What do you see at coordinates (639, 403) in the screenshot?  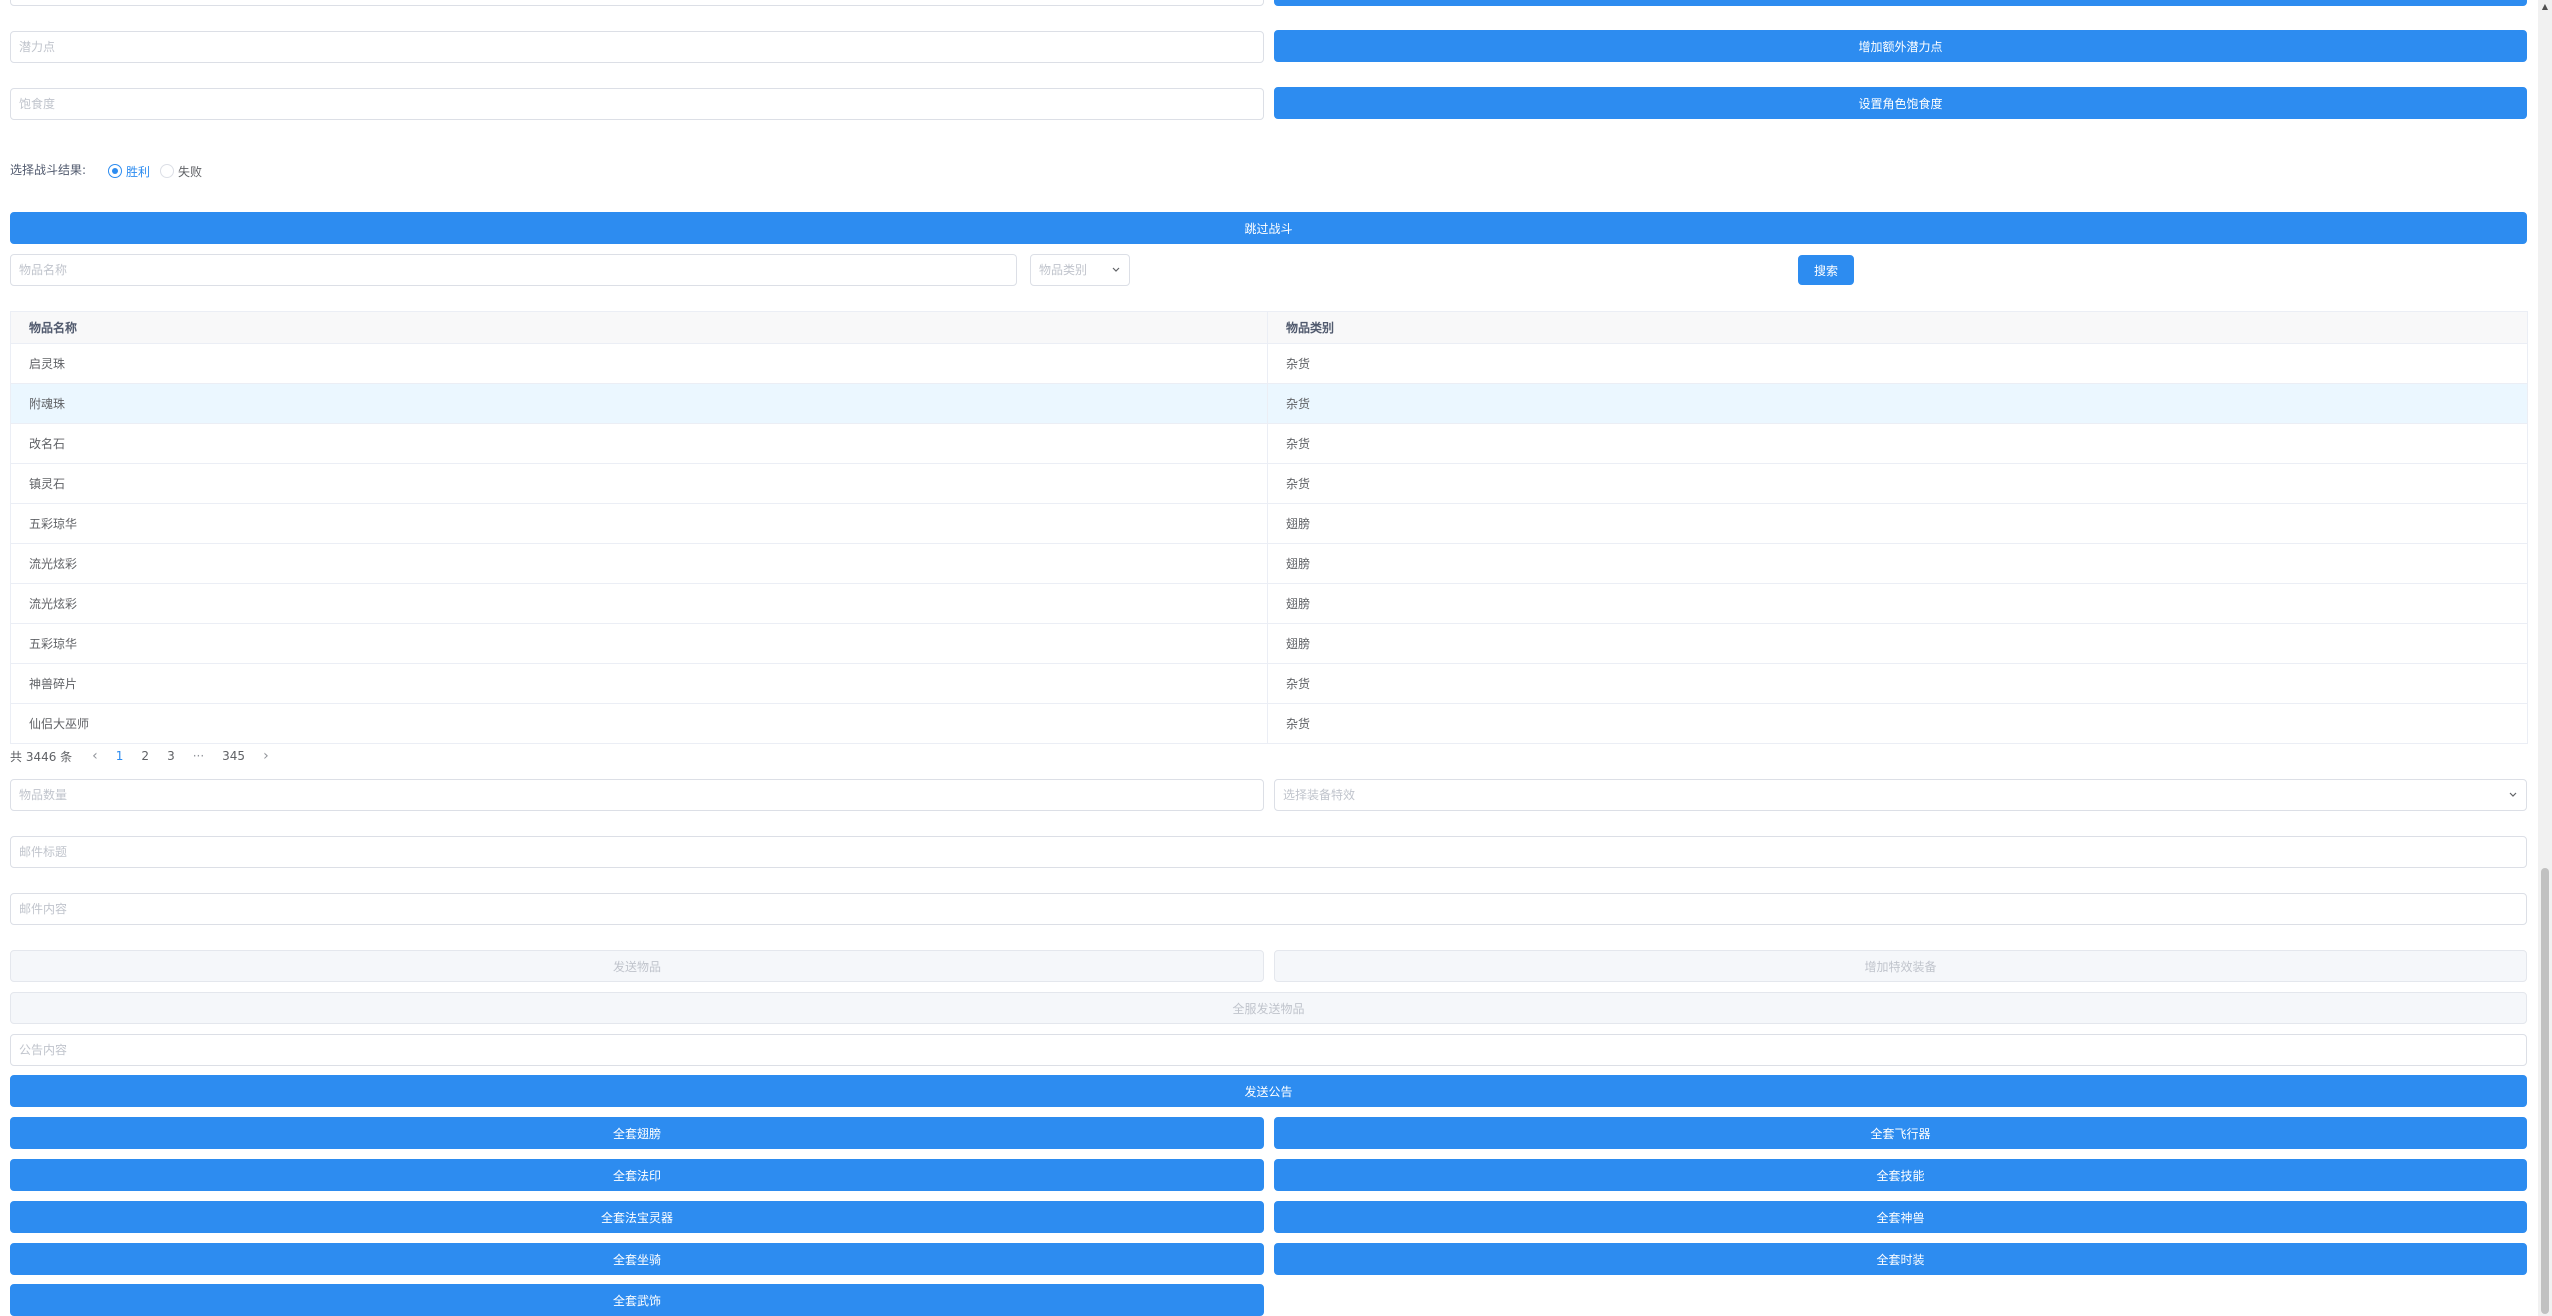 I see `item-name-cell: 附魂珠` at bounding box center [639, 403].